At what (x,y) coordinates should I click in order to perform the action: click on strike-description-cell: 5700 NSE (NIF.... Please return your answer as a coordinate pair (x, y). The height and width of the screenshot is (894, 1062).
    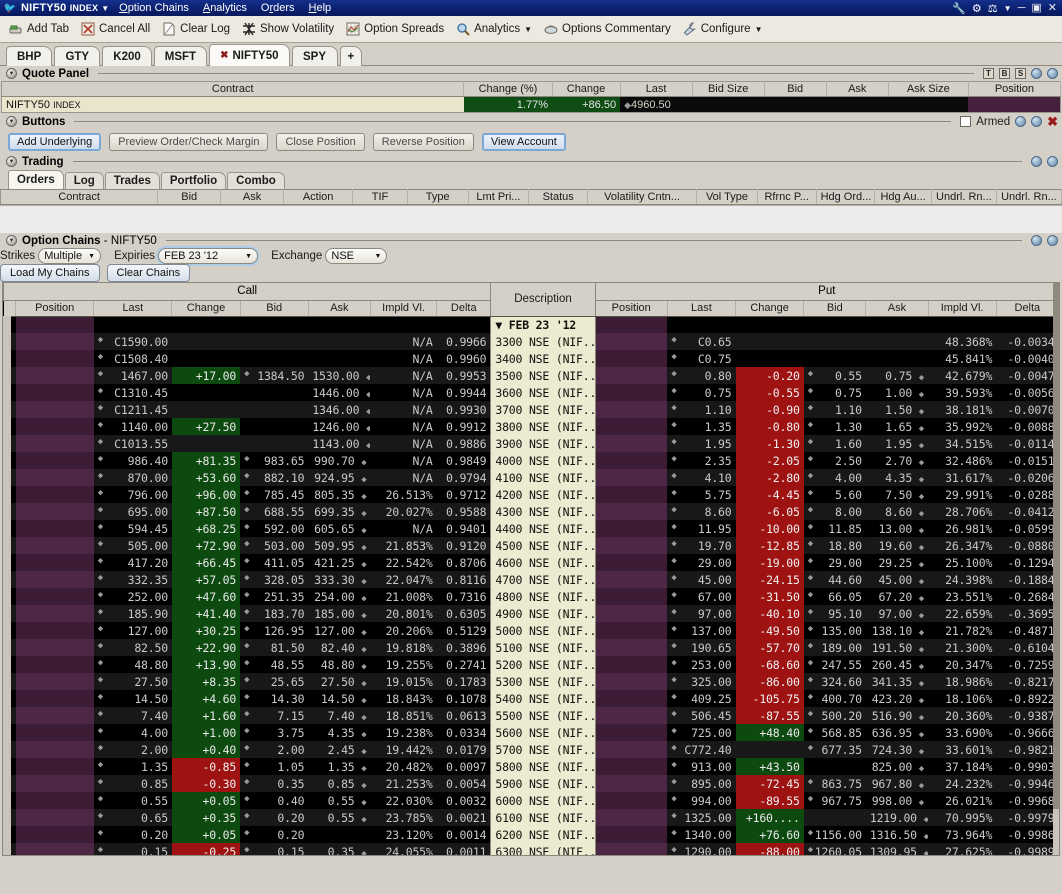
    Looking at the image, I should click on (543, 749).